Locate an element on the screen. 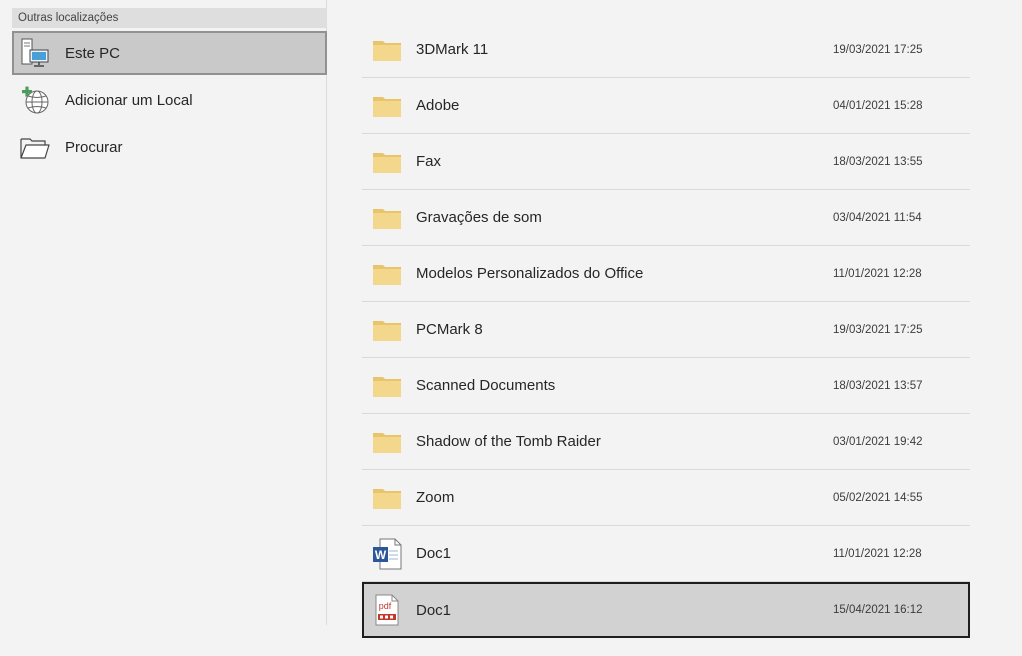 The height and width of the screenshot is (656, 1022). file-row-folder: Scanned Documents 18/03/2021 13:57 is located at coordinates (666, 386).